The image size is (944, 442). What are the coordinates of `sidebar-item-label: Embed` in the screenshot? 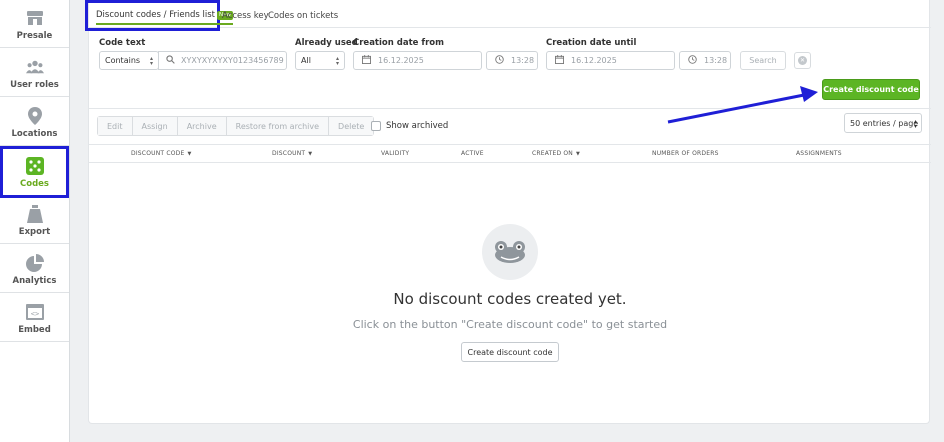 It's located at (34, 330).